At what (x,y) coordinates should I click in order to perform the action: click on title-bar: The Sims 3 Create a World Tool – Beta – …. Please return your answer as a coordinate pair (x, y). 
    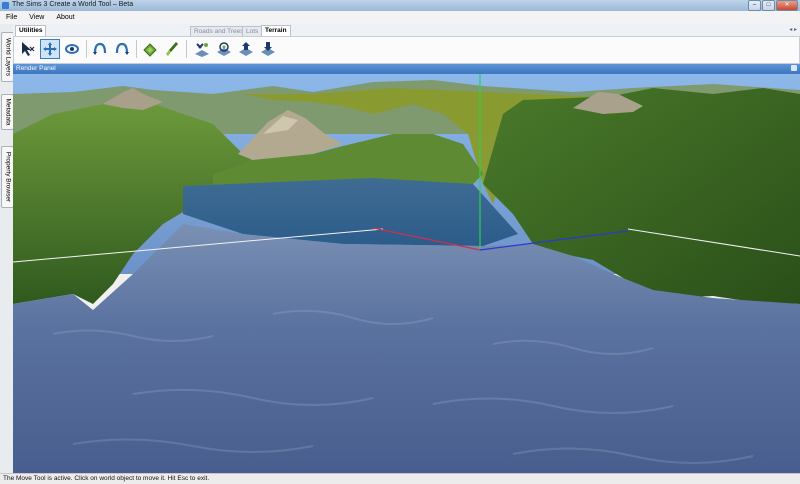
    Looking at the image, I should click on (400, 5).